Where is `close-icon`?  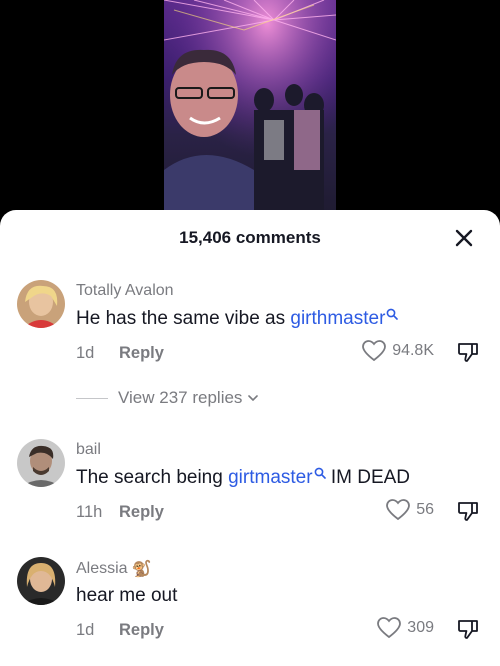
close-icon is located at coordinates (464, 238).